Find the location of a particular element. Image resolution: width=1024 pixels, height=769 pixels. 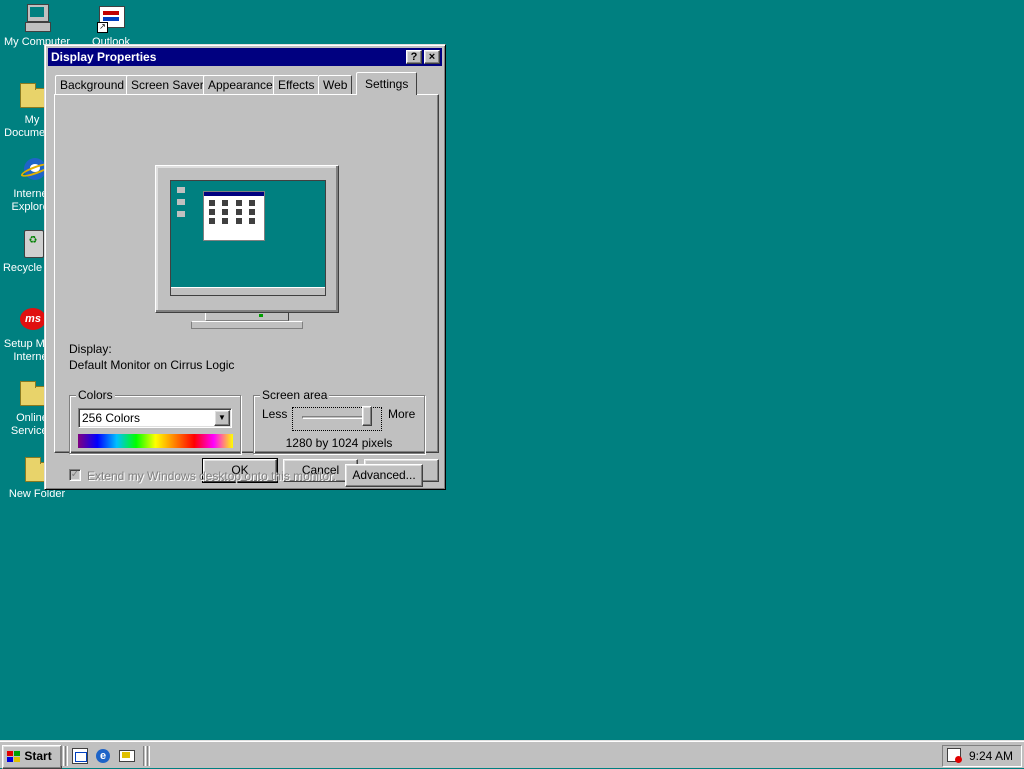

extend-desktop-checkbox: ✓ is located at coordinates (75, 475).